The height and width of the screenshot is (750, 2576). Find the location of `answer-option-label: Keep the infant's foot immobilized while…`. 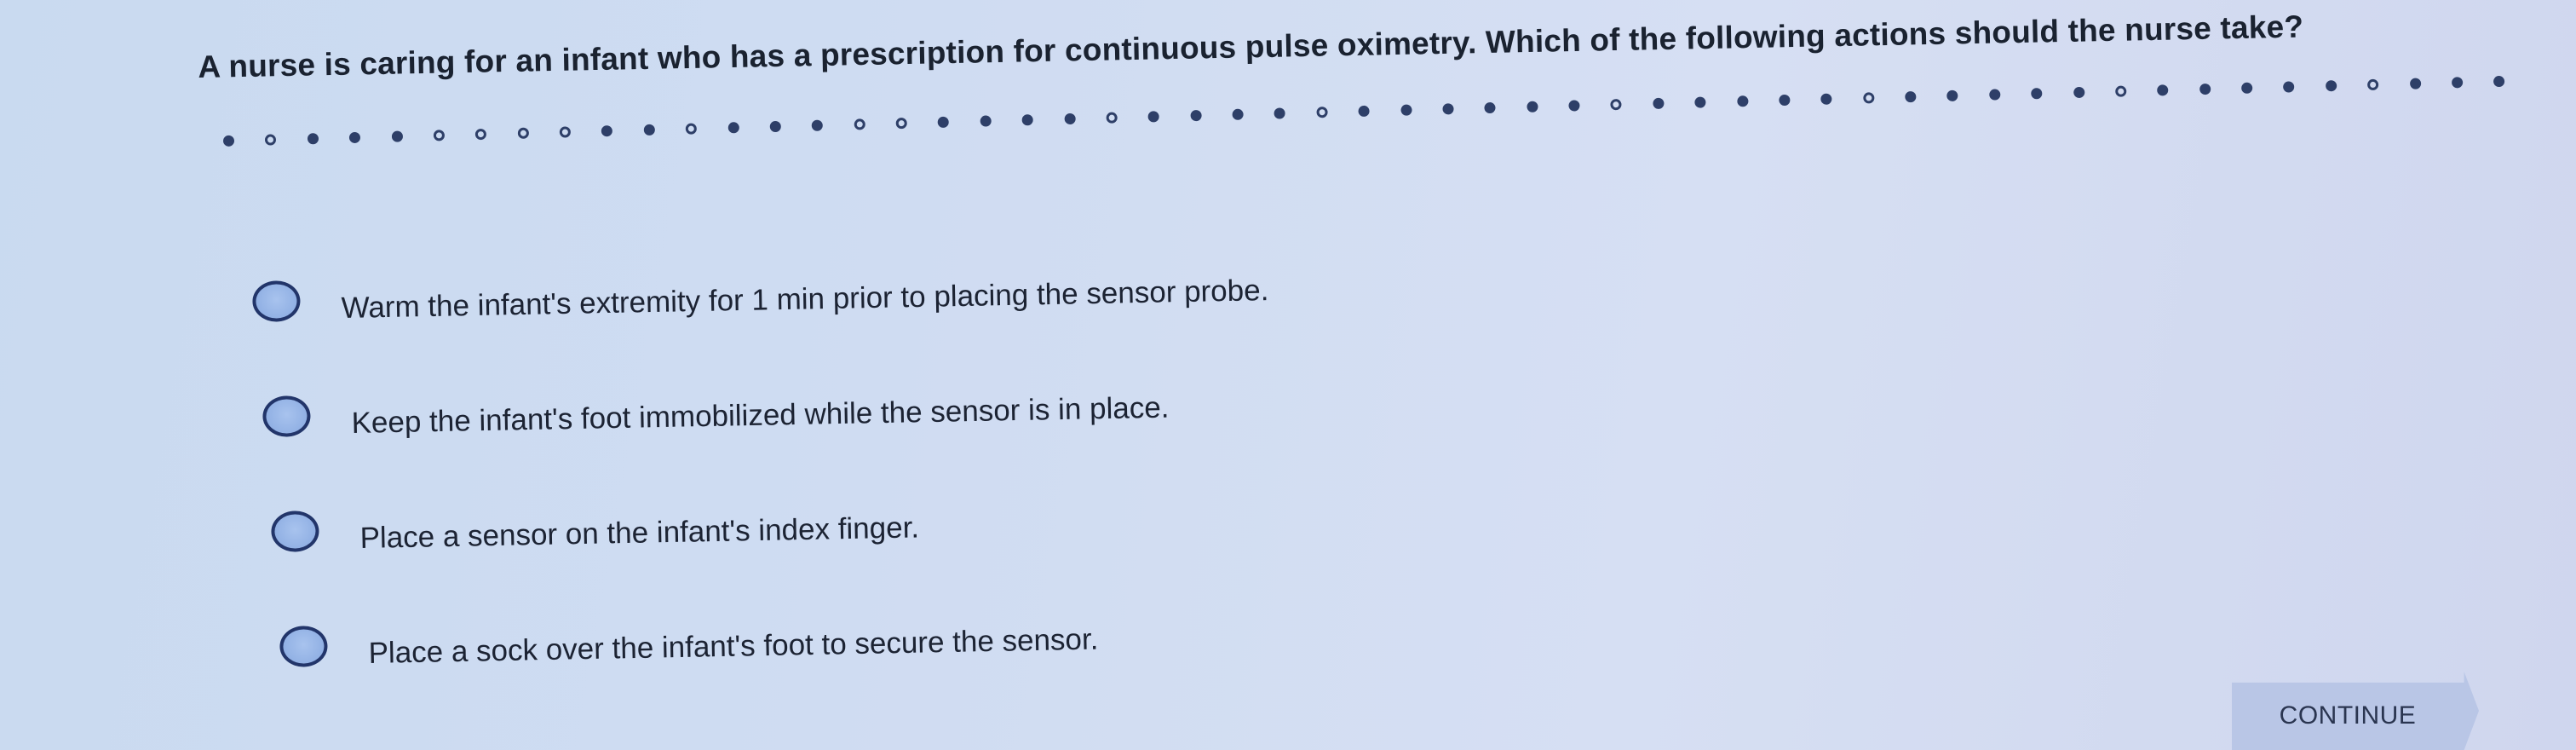

answer-option-label: Keep the infant's foot immobilized while… is located at coordinates (761, 415).